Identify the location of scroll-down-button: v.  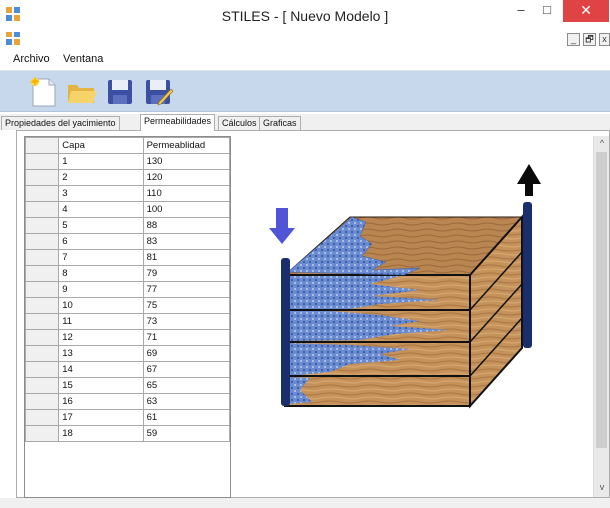
(602, 487).